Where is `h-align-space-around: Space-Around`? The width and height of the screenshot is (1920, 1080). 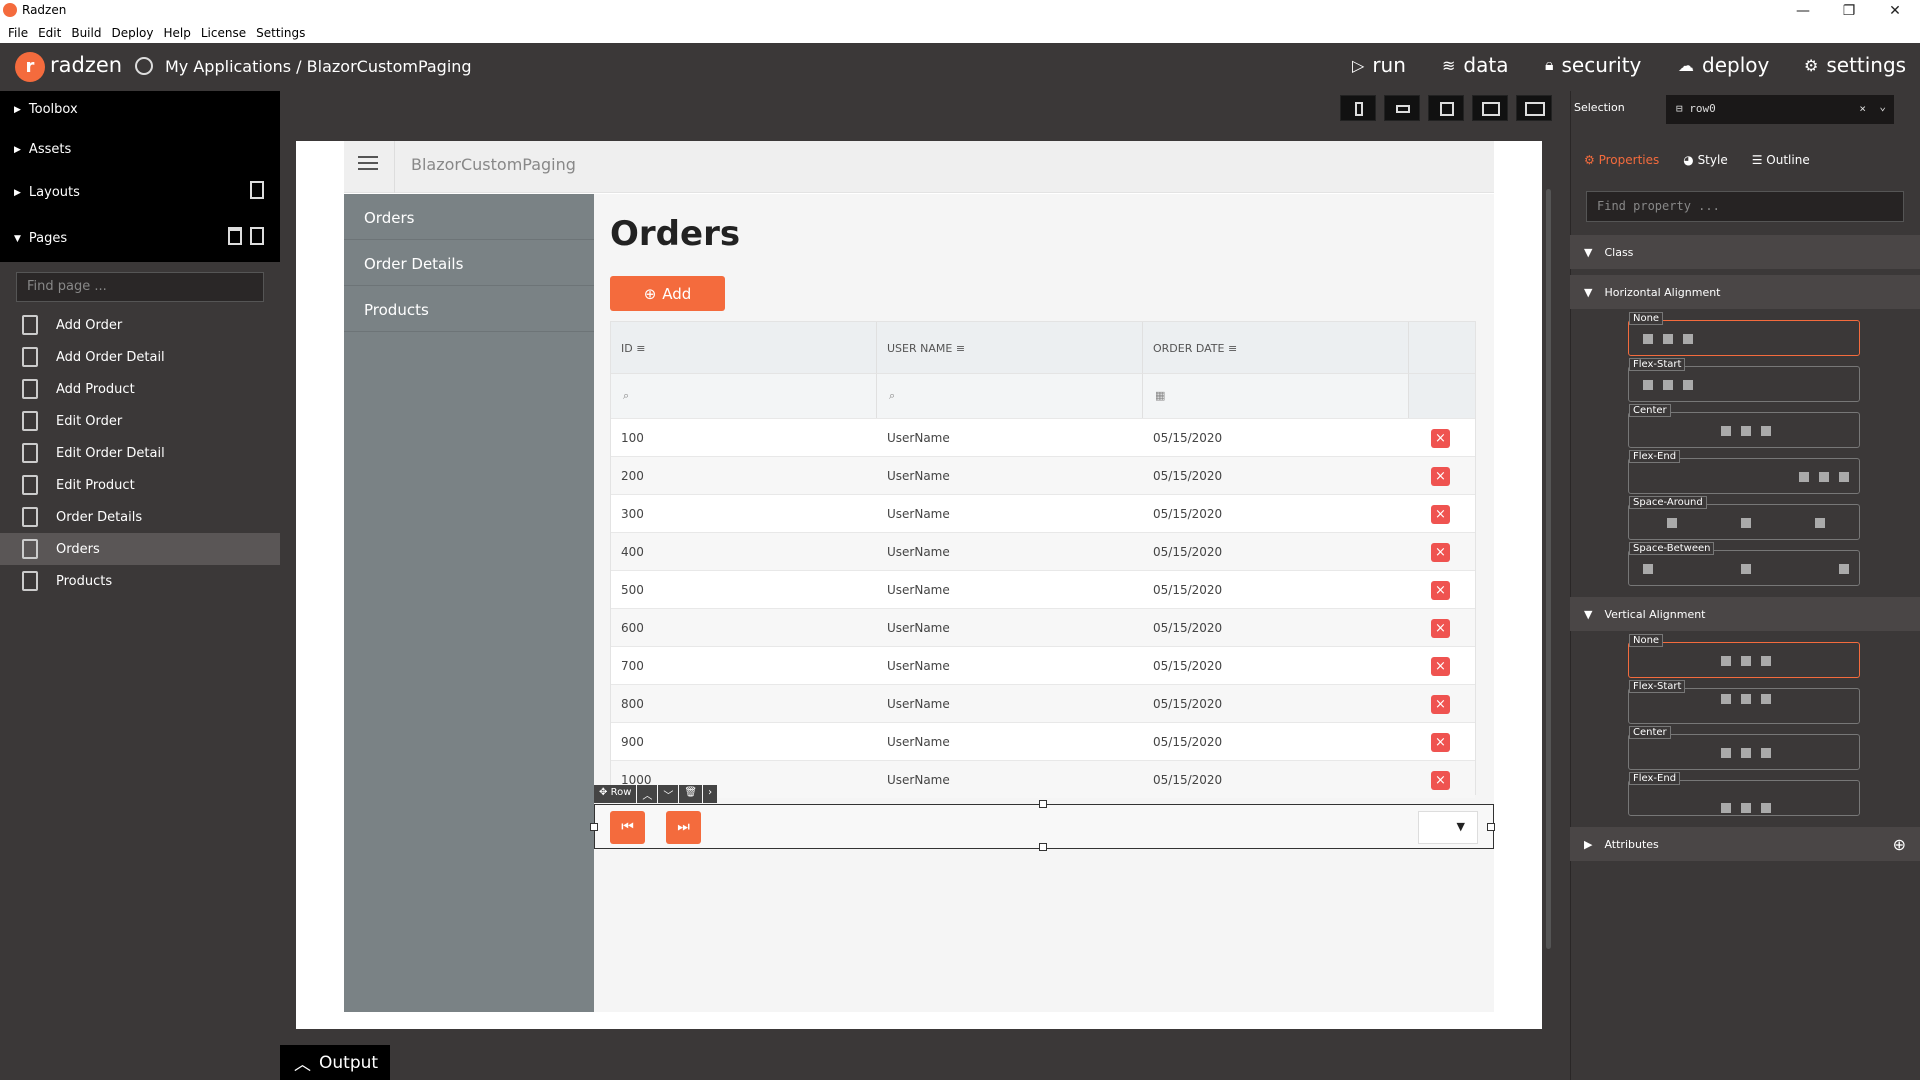 h-align-space-around: Space-Around is located at coordinates (1744, 518).